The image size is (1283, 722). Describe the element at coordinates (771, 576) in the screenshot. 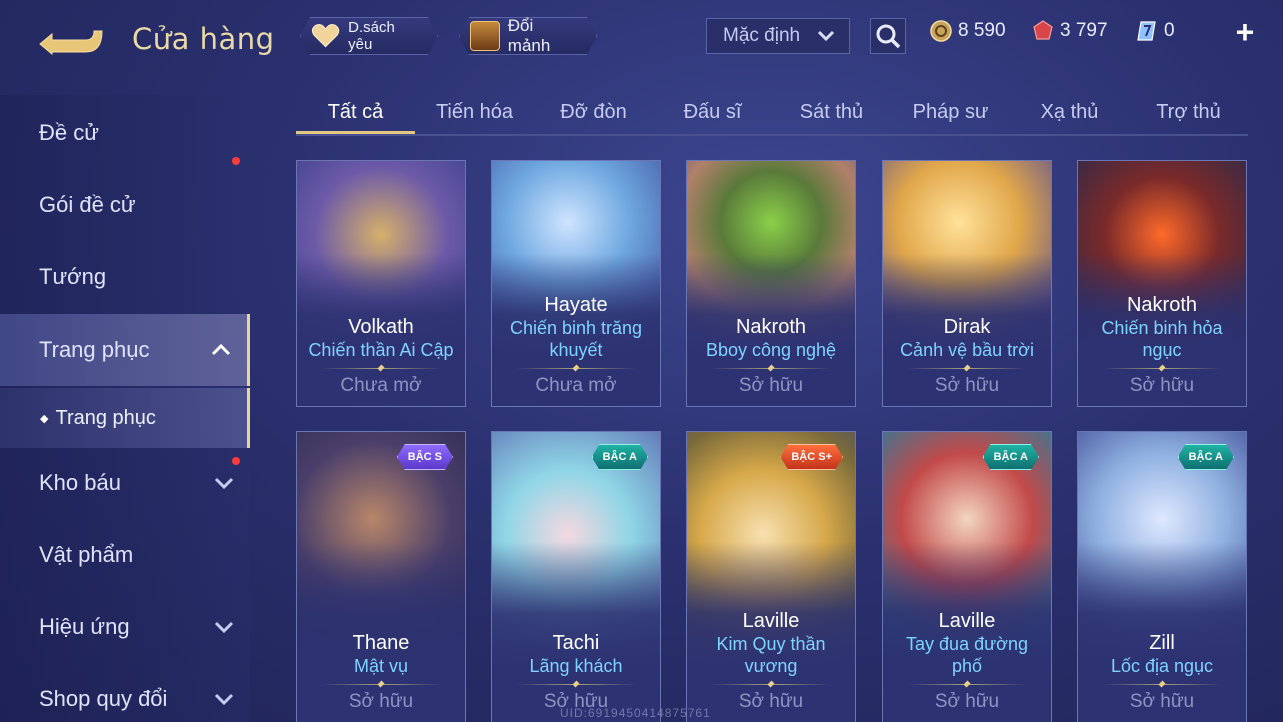

I see `skin-card: BẬC S+ Laville Kim Quy thần vương Sở hữu` at that location.